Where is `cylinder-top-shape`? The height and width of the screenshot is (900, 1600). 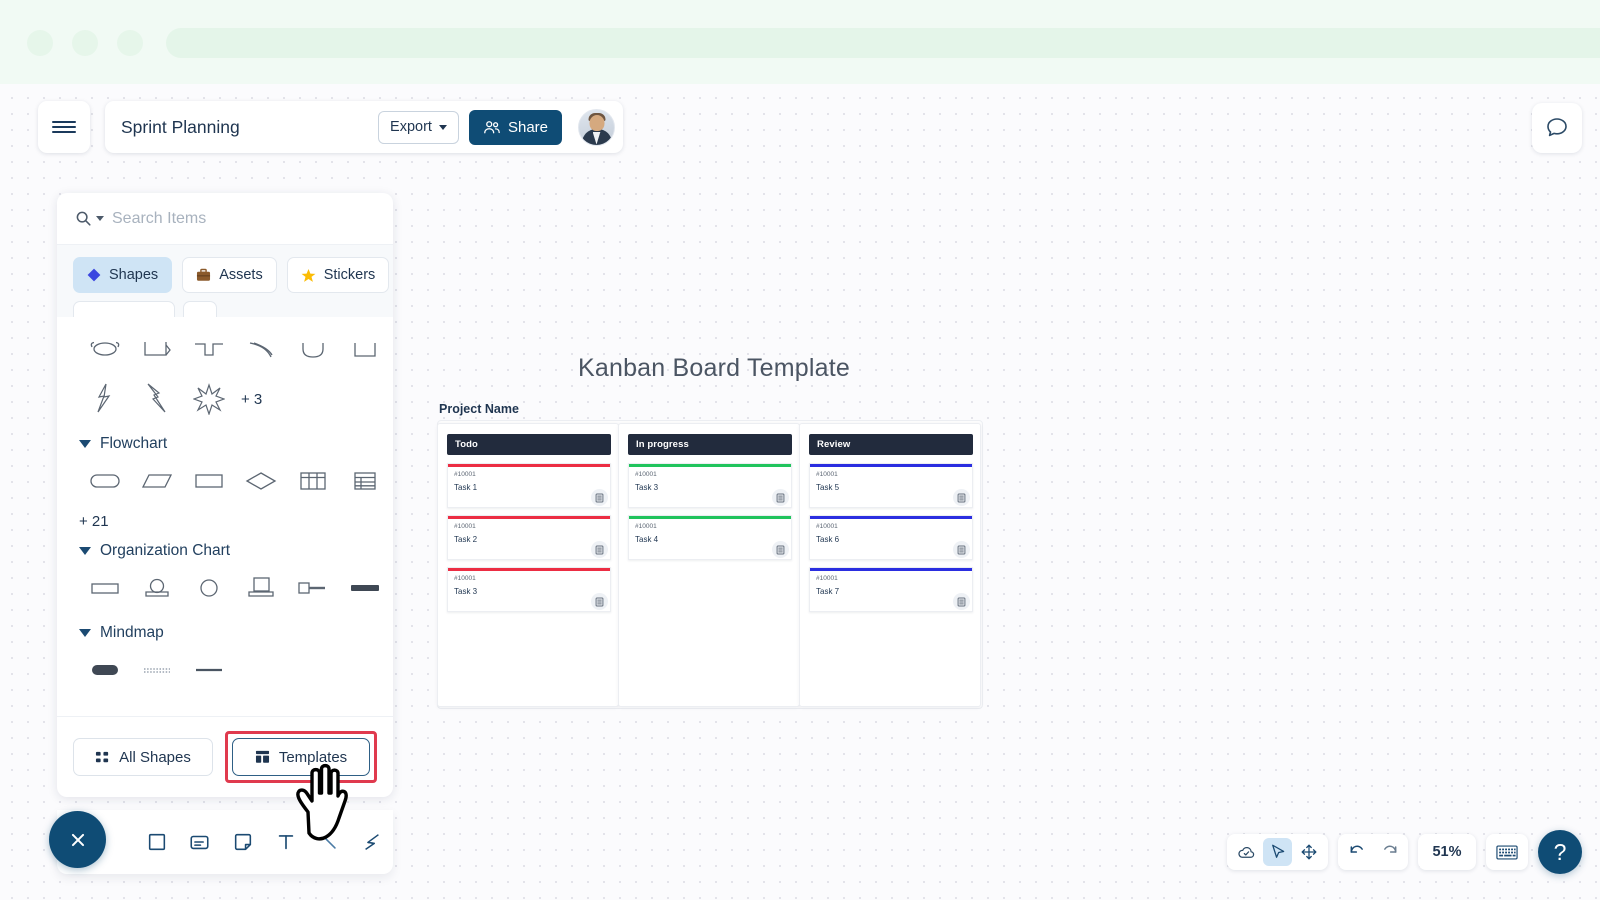 cylinder-top-shape is located at coordinates (105, 351).